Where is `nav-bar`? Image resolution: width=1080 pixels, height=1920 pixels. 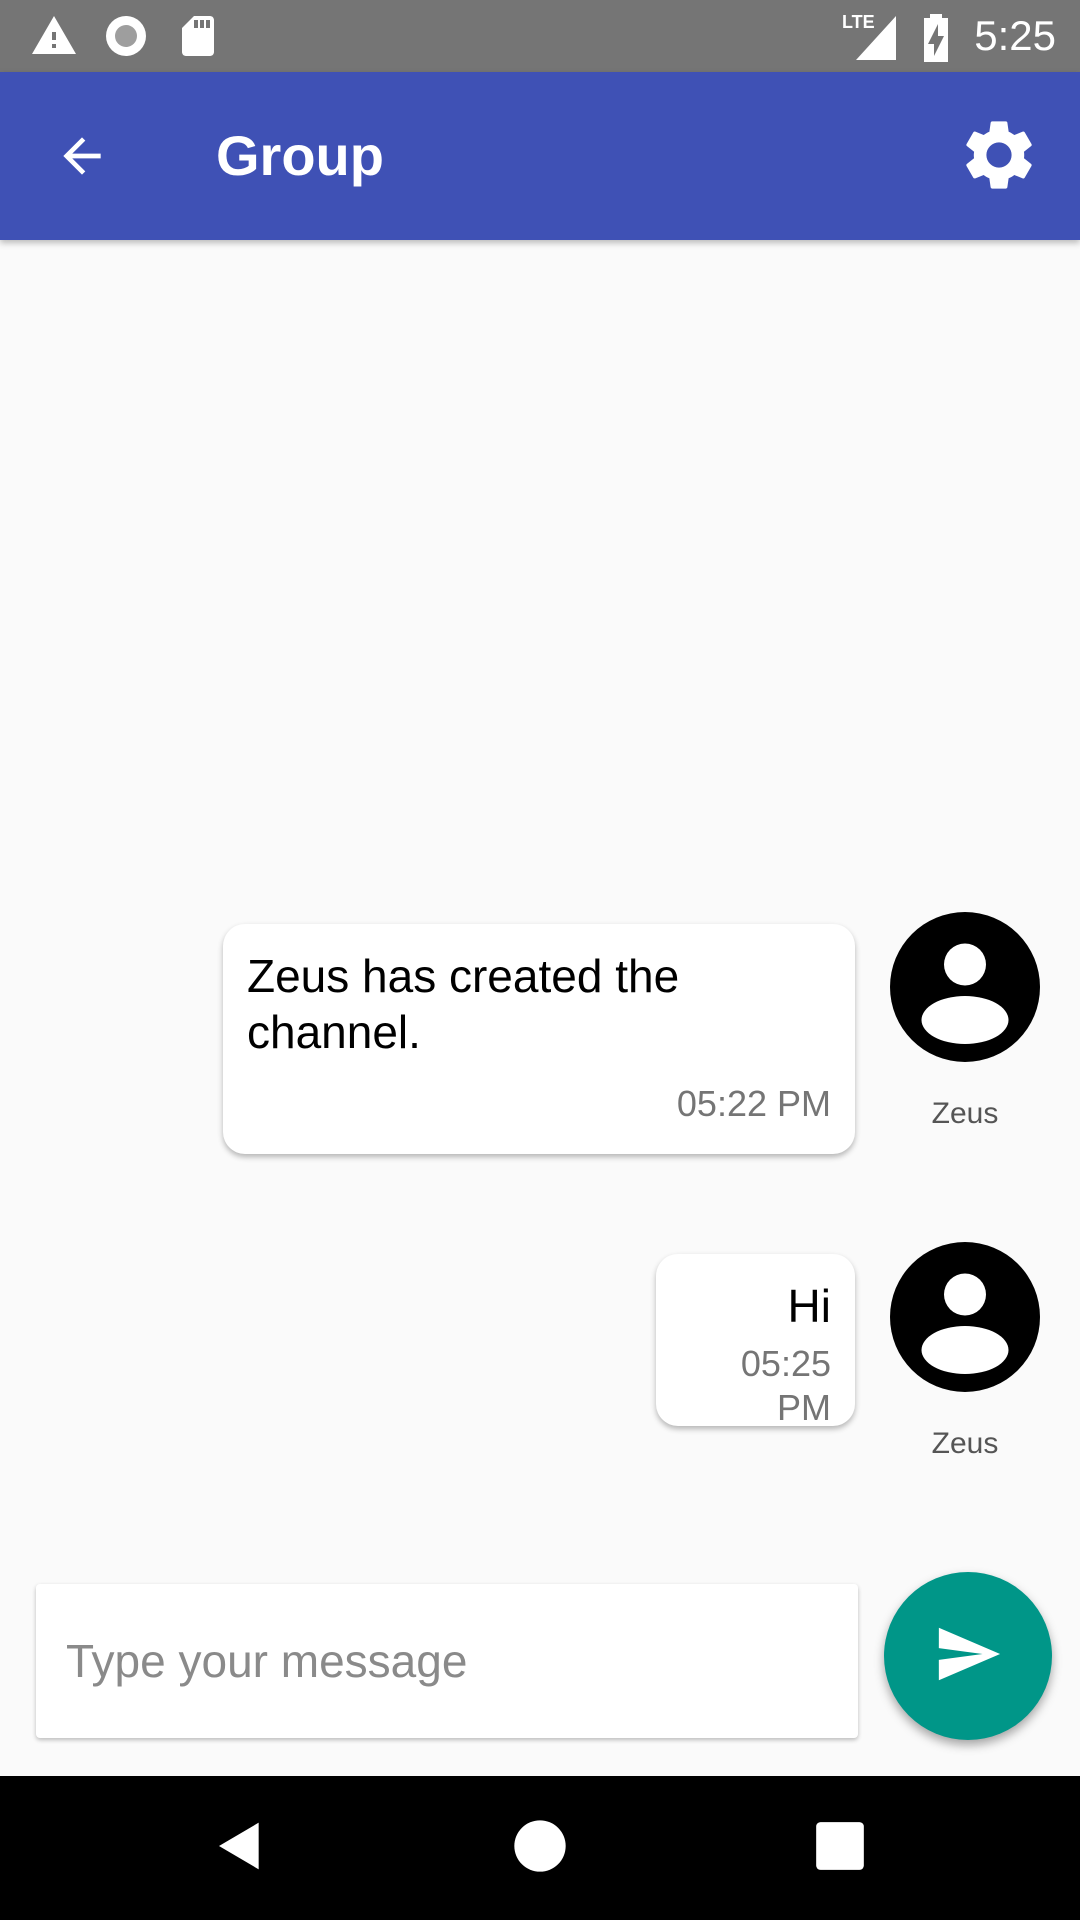 nav-bar is located at coordinates (540, 1848).